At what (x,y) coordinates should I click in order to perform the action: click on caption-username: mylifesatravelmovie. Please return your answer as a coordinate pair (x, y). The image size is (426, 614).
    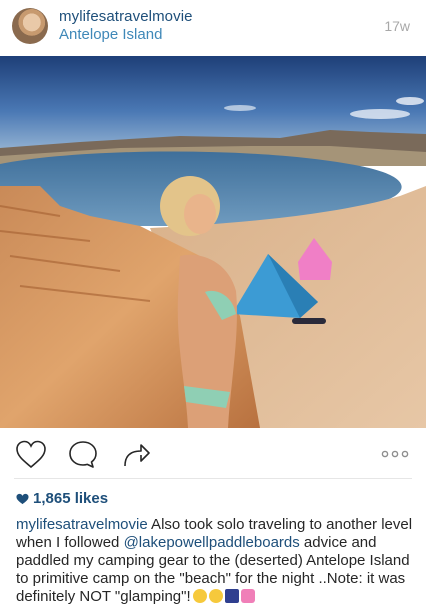
    Looking at the image, I should click on (82, 524).